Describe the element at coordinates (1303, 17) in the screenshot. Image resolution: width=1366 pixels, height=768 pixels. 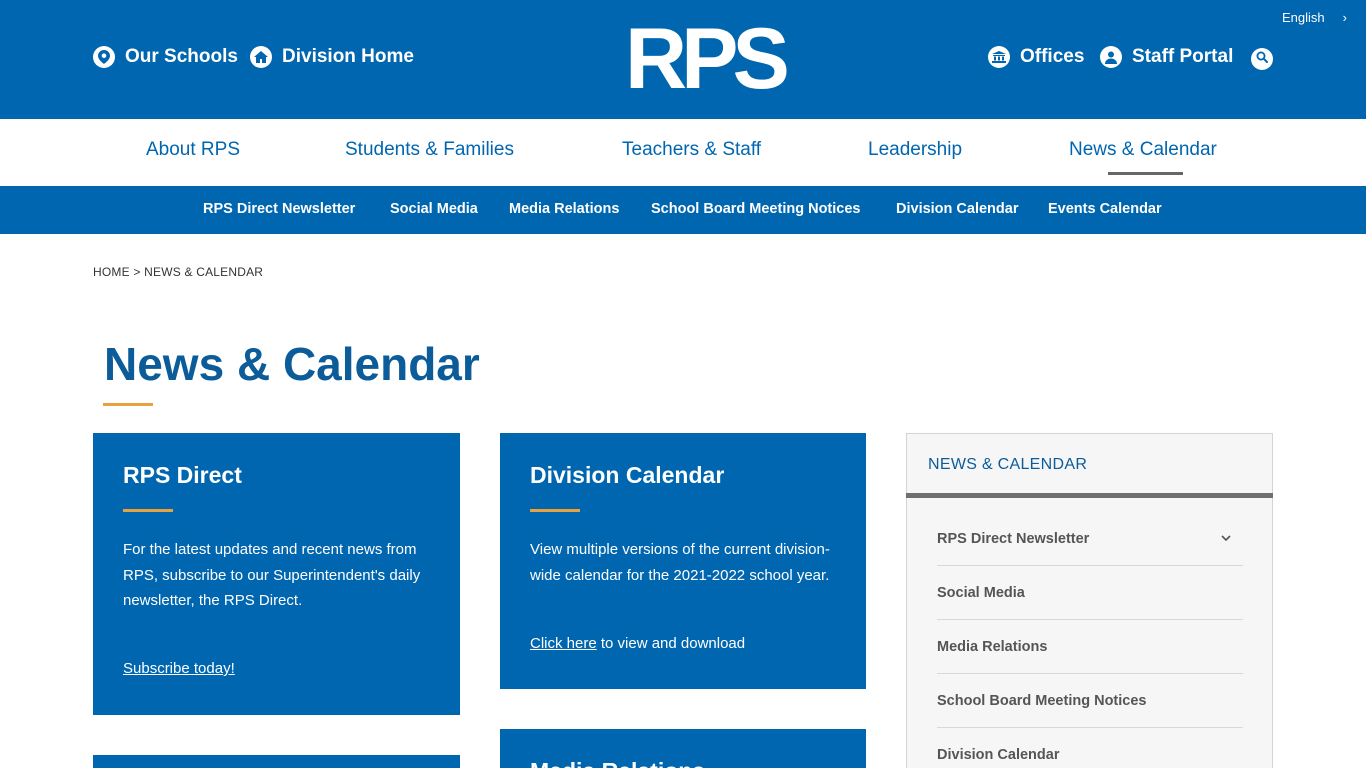
I see `language-label: English` at that location.